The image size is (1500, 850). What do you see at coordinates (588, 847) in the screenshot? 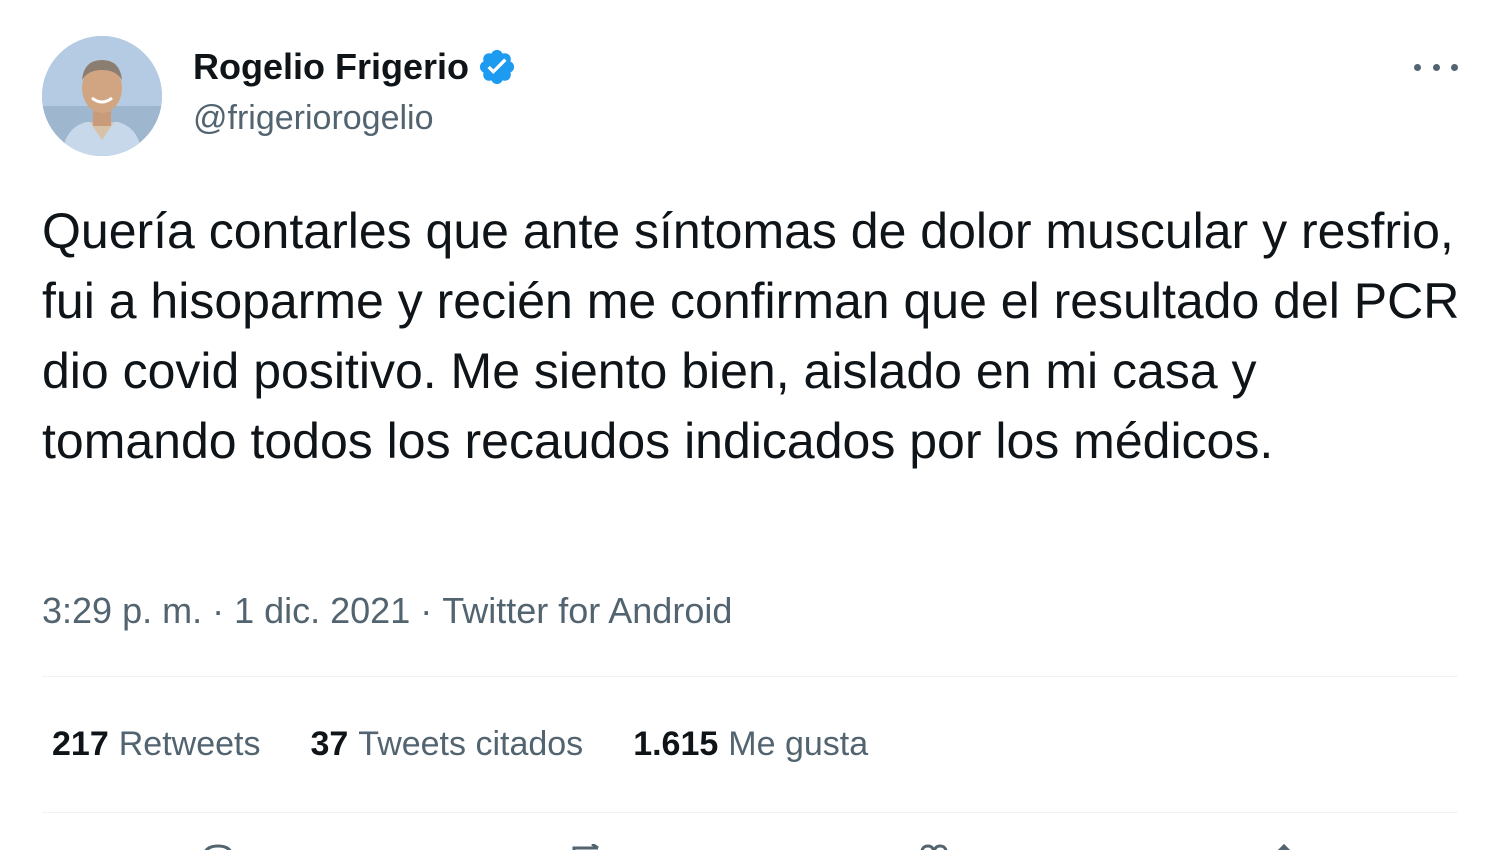
I see `retweet-icon` at bounding box center [588, 847].